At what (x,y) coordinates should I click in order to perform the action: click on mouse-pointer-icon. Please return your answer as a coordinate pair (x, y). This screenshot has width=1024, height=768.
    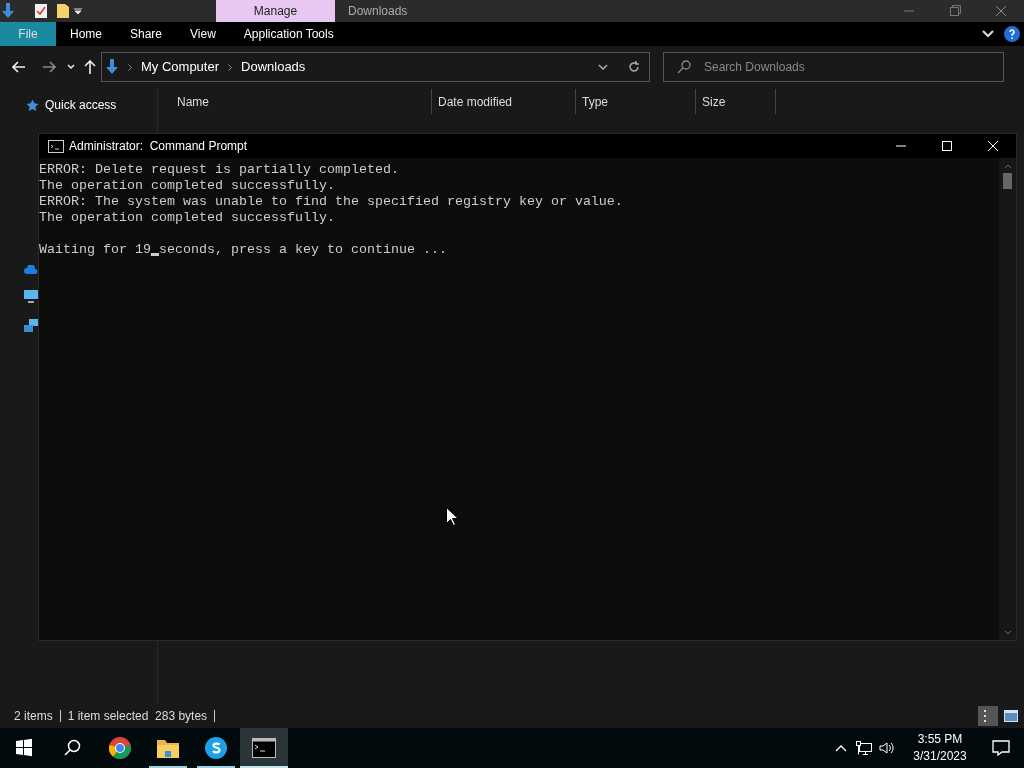
    Looking at the image, I should click on (452, 516).